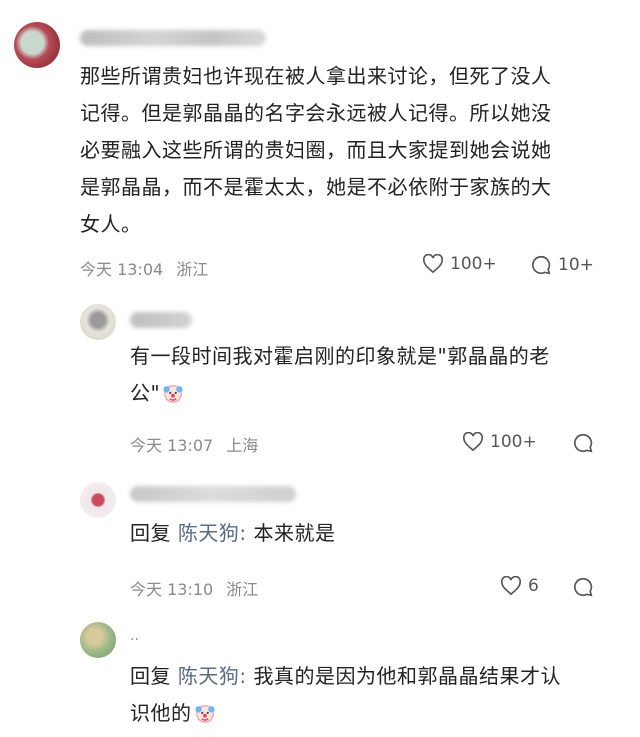  Describe the element at coordinates (407, 676) in the screenshot. I see `reply-content: 我真的是因为他和郭晶晶结果才认` at that location.